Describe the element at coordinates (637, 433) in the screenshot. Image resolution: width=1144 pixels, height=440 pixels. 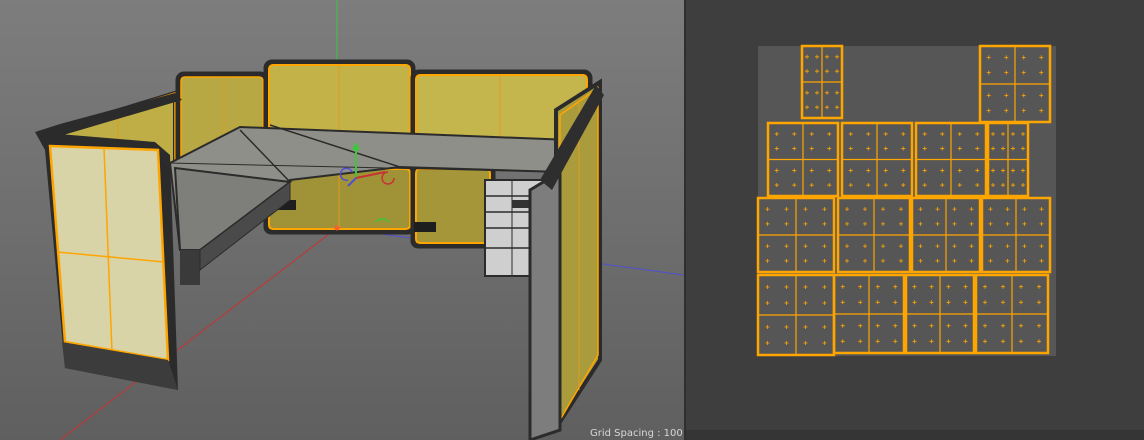
I see `grid-spacing-label: Grid Spacing : 100 cm` at that location.